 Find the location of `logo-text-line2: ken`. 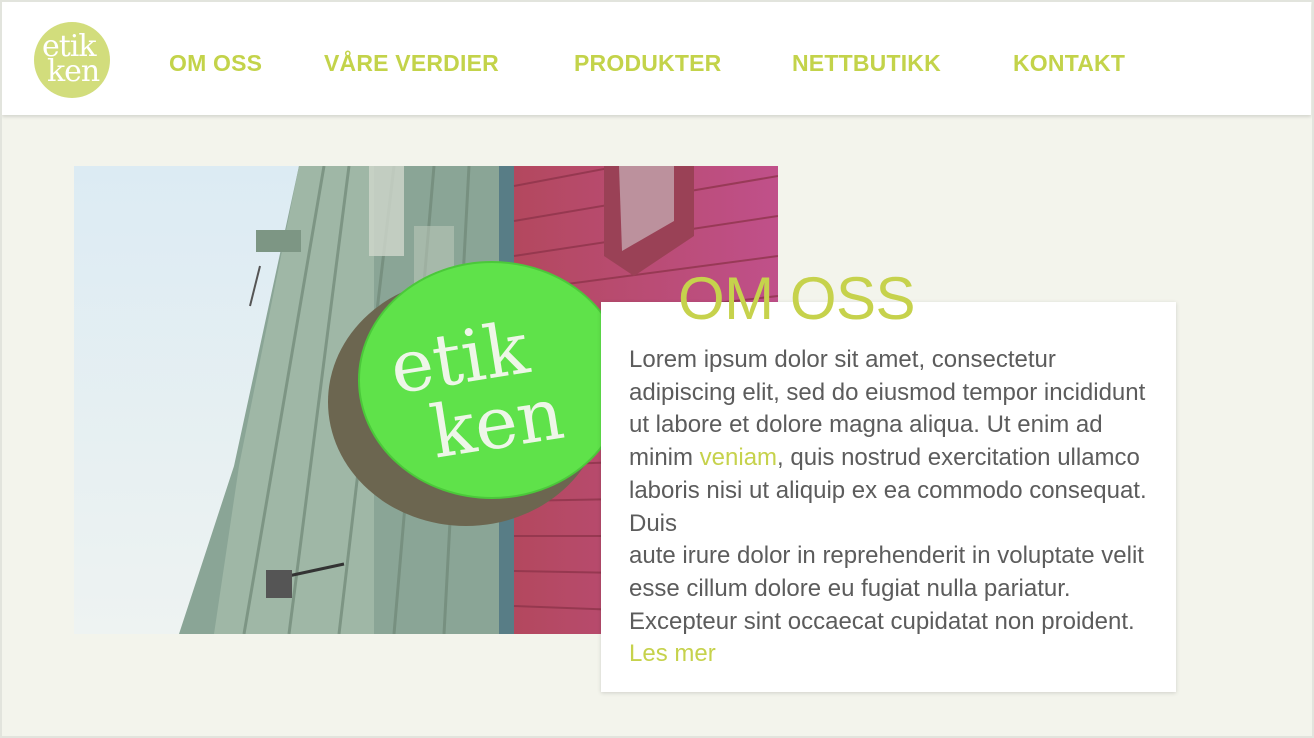

logo-text-line2: ken is located at coordinates (73, 71).